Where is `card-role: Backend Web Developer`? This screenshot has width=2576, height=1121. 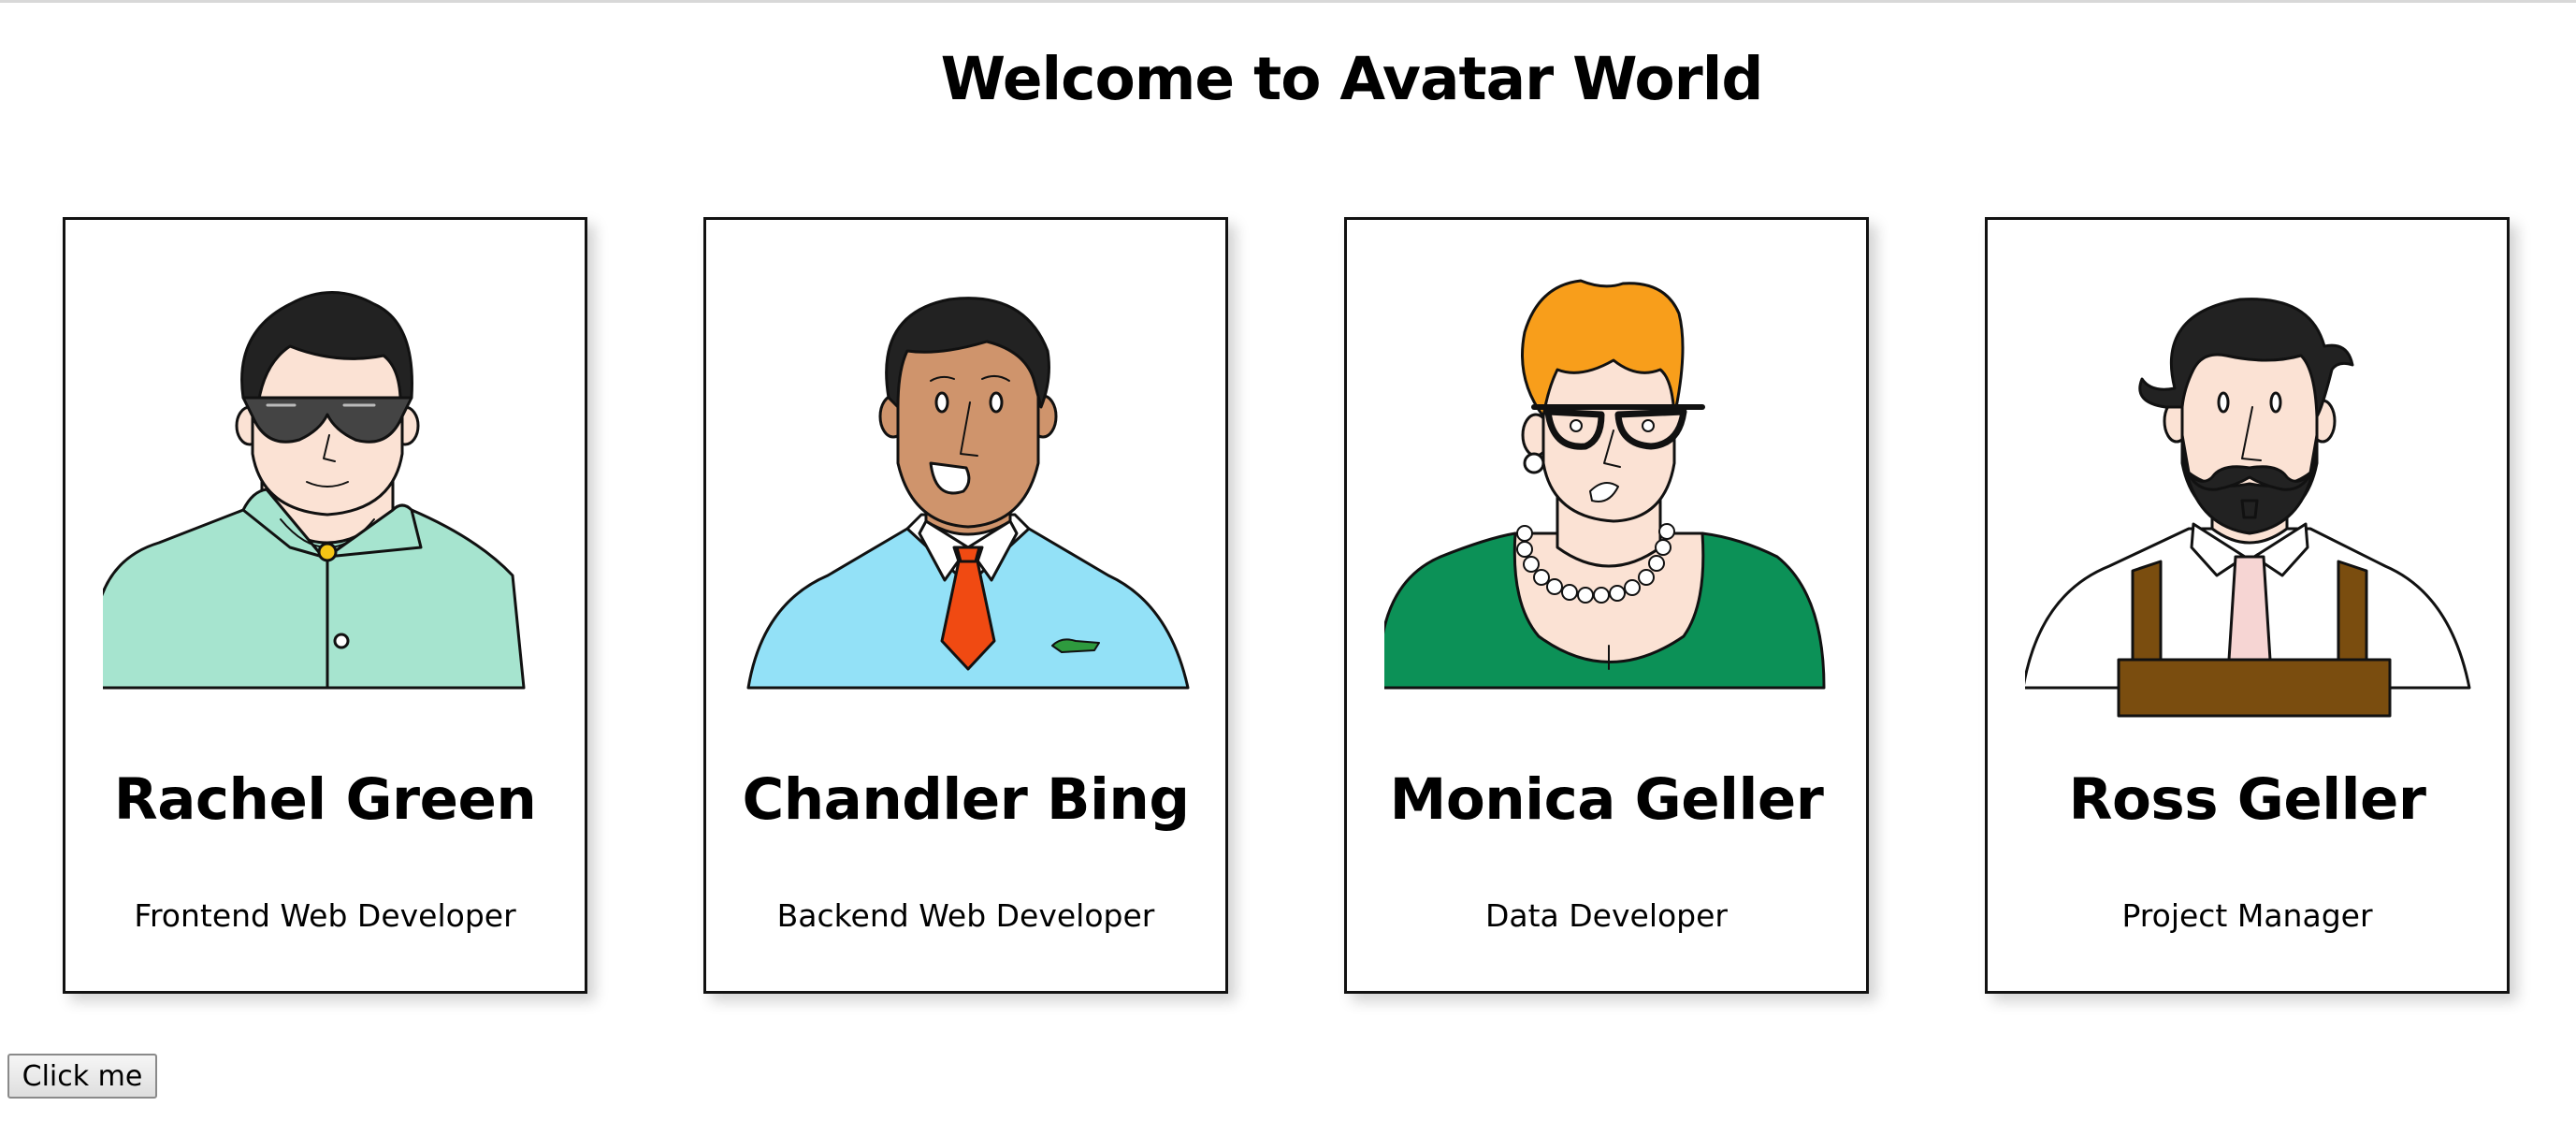
card-role: Backend Web Developer is located at coordinates (965, 915).